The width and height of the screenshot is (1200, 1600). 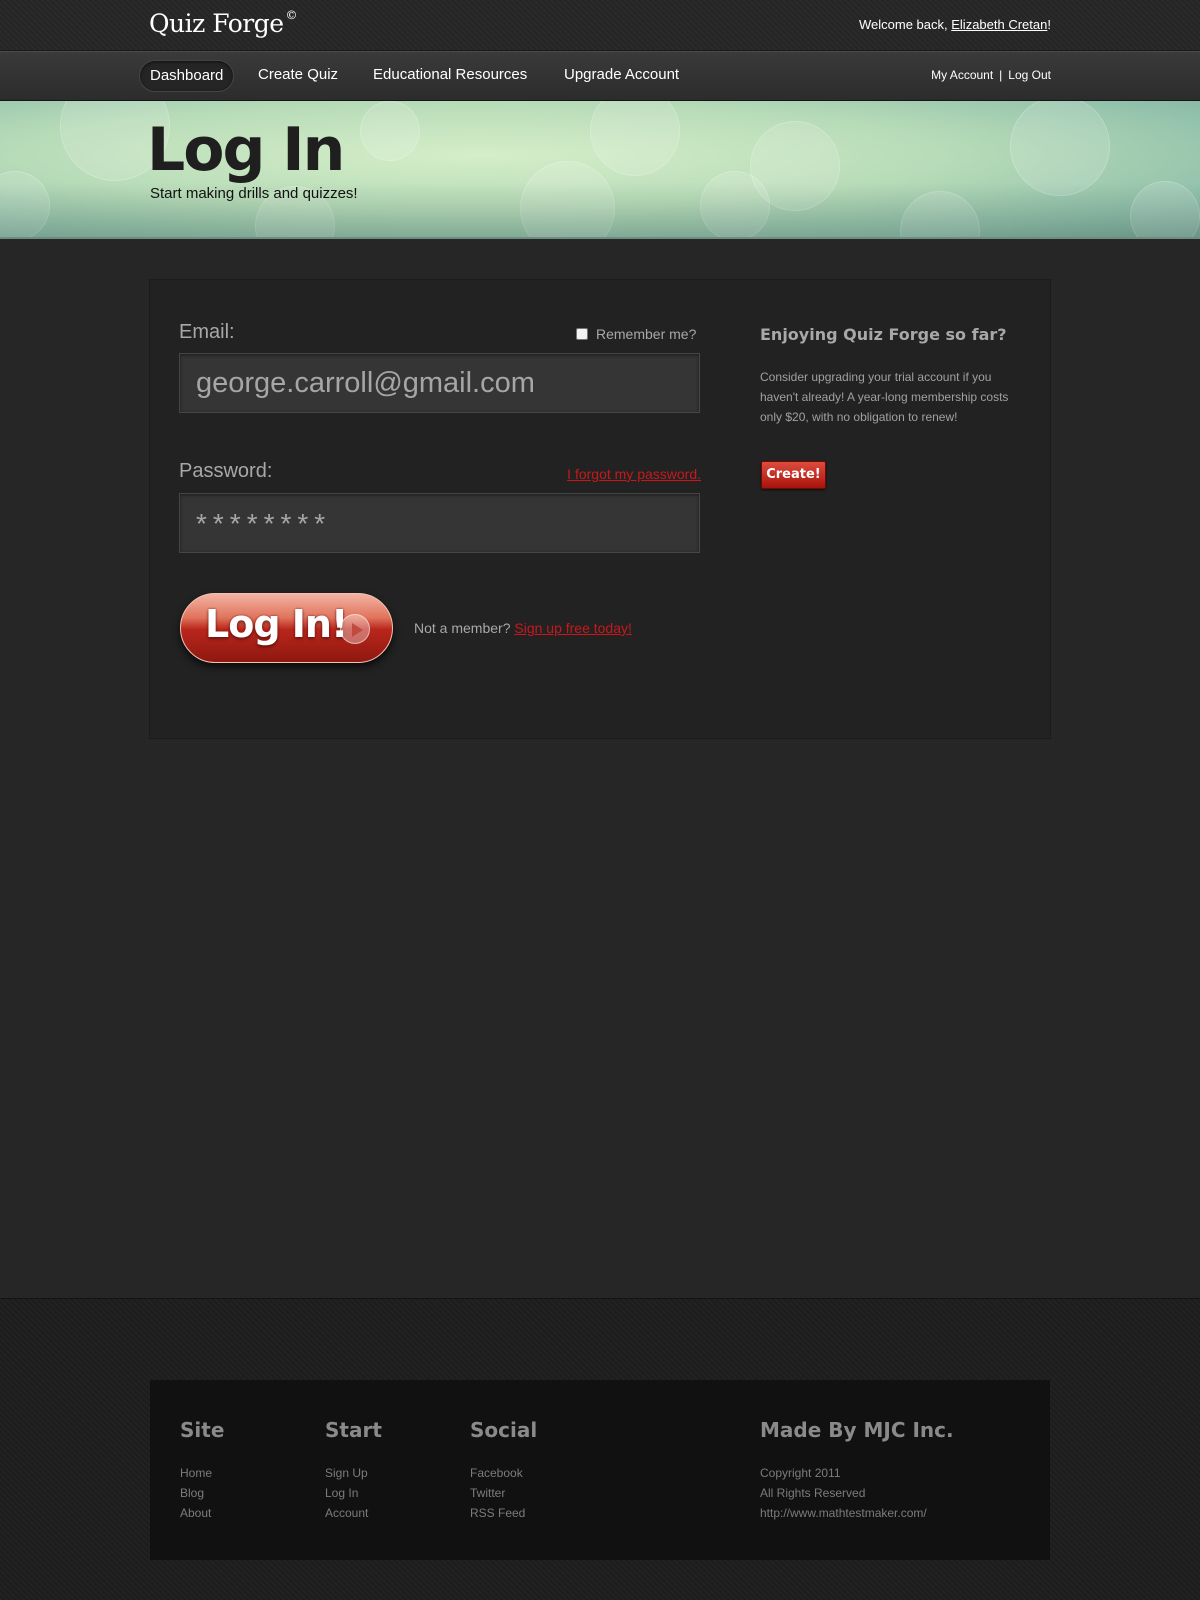 What do you see at coordinates (298, 76) in the screenshot?
I see `nav-item-create-quiz: Create Quiz` at bounding box center [298, 76].